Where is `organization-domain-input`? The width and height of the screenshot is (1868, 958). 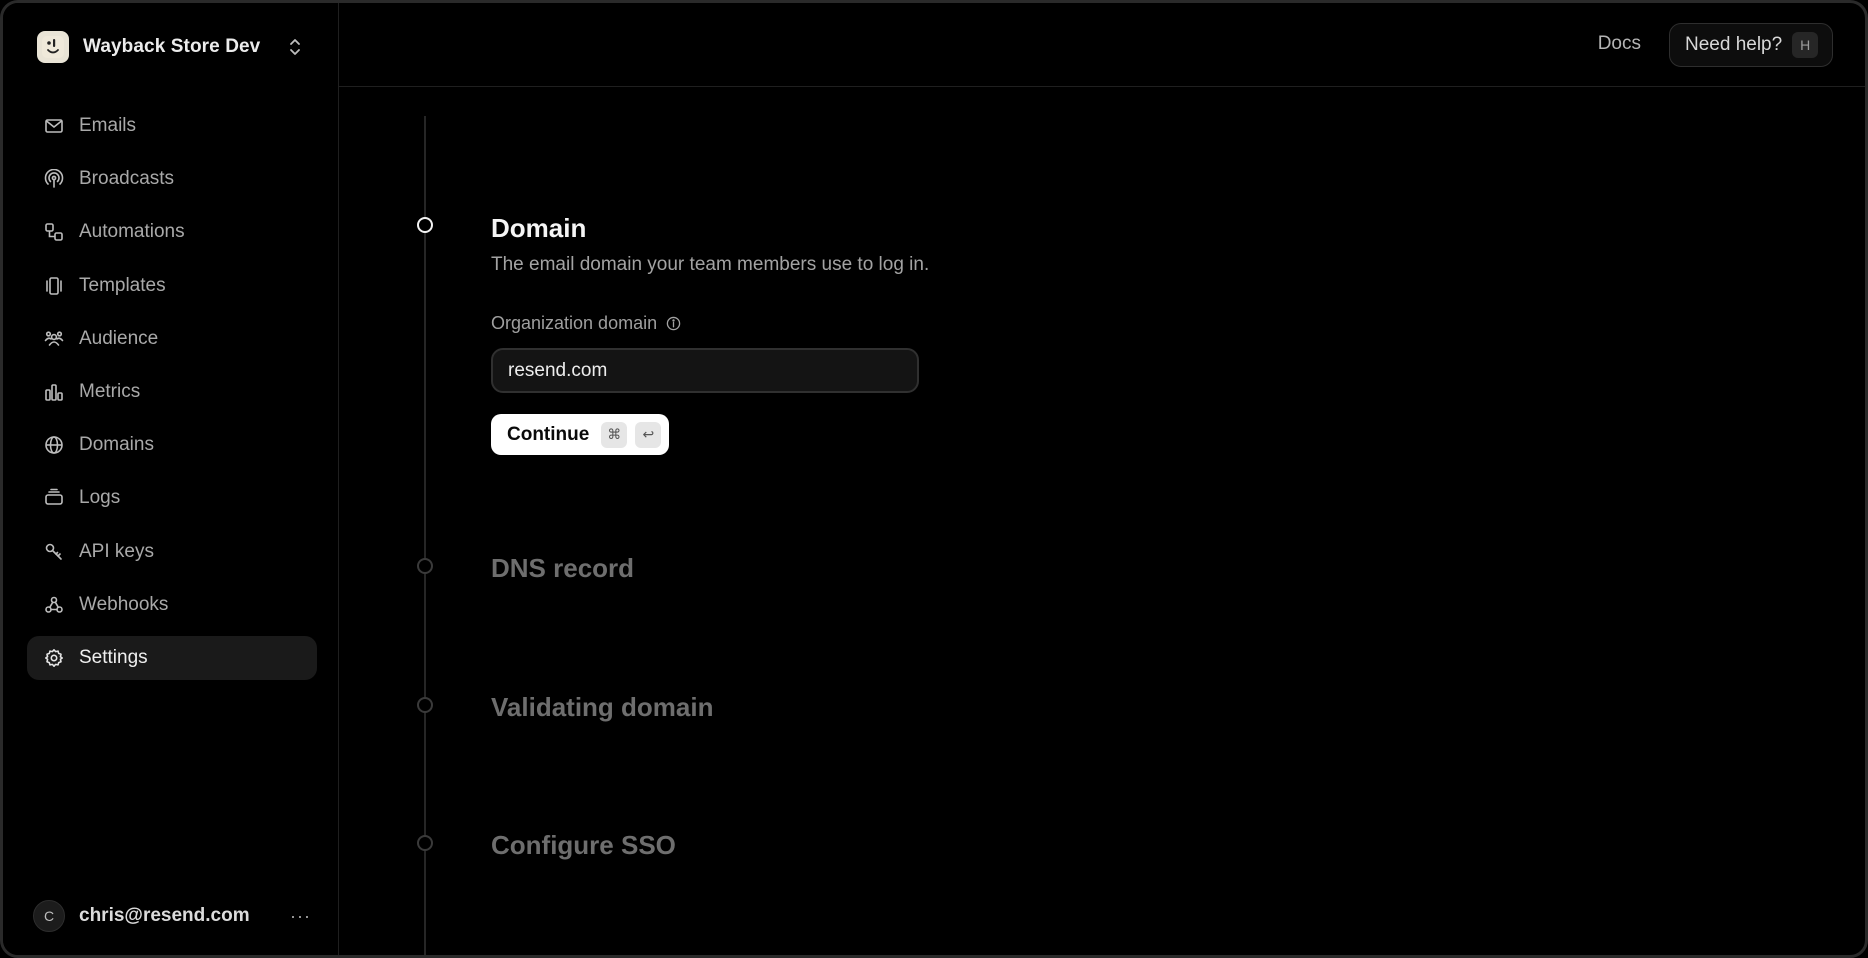 organization-domain-input is located at coordinates (705, 370).